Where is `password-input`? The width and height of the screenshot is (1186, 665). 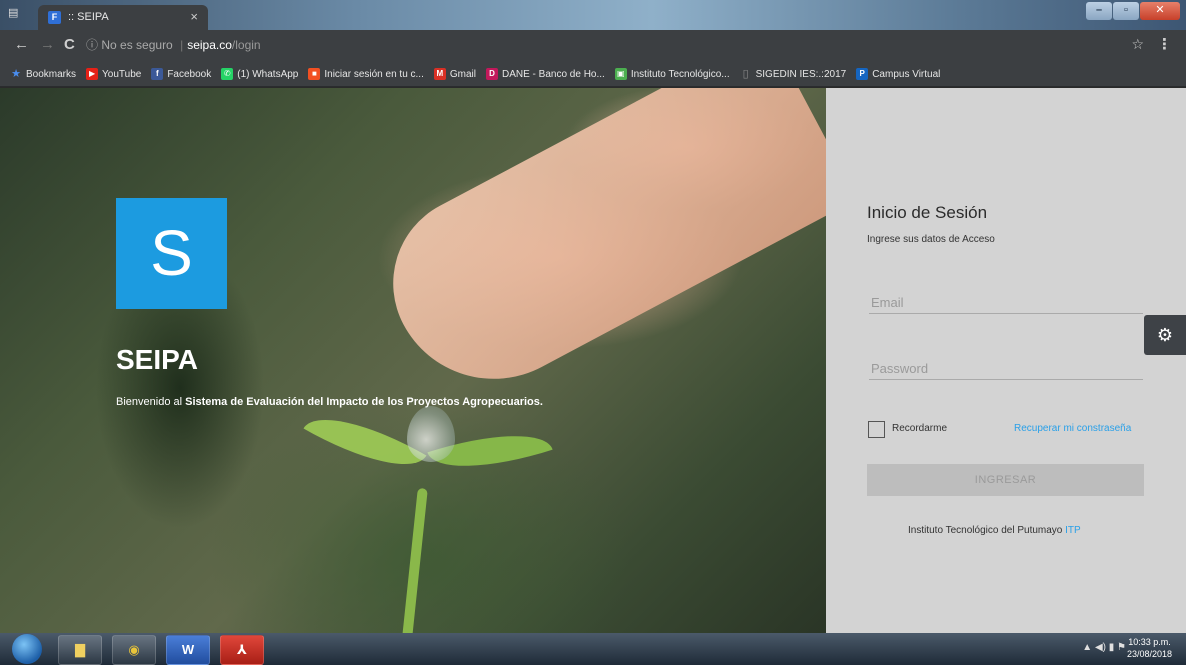 password-input is located at coordinates (1006, 368).